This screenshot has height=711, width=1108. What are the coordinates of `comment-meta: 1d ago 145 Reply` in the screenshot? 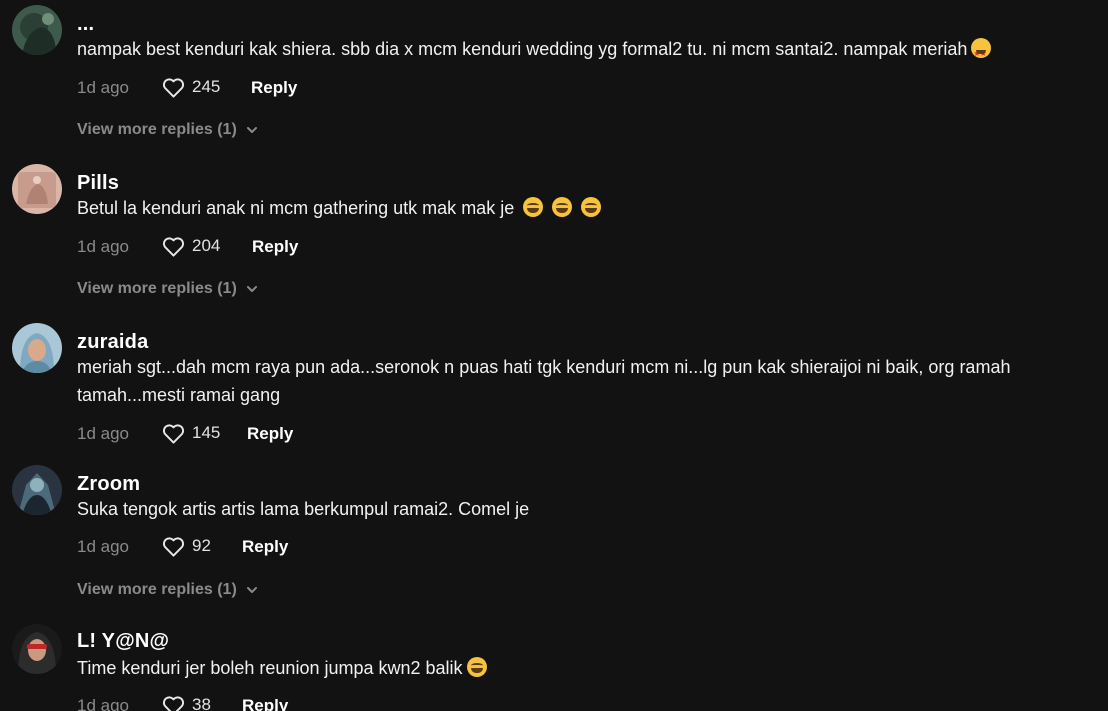 It's located at (377, 433).